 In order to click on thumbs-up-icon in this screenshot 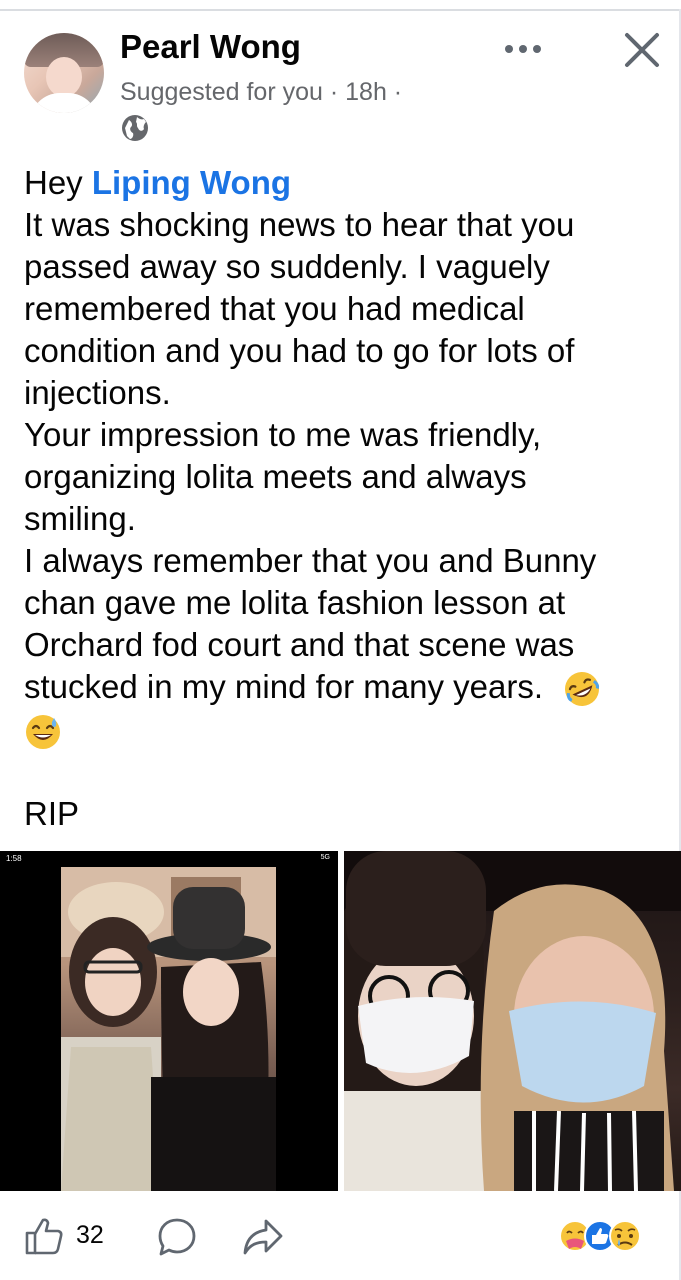, I will do `click(44, 1236)`.